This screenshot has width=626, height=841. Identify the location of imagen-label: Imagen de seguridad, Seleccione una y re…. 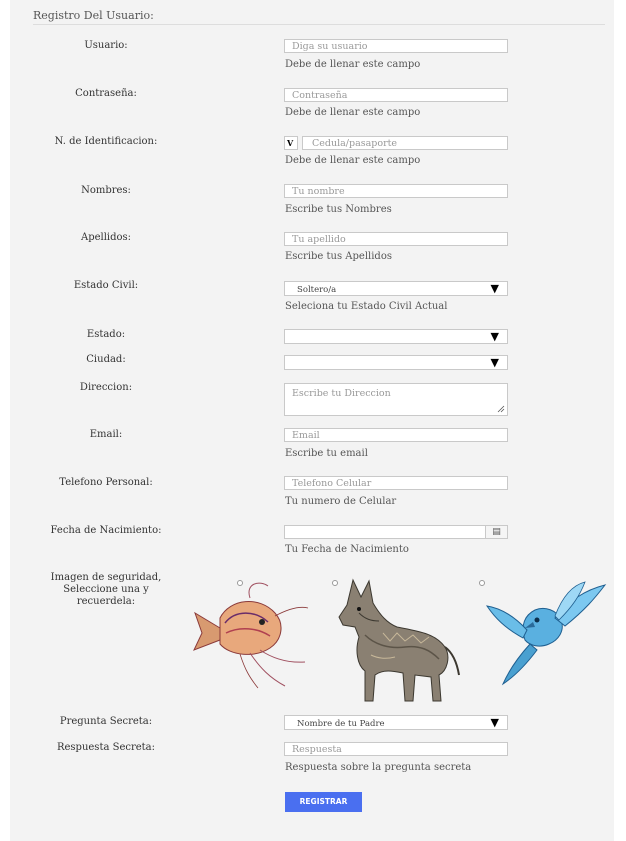
(106, 590).